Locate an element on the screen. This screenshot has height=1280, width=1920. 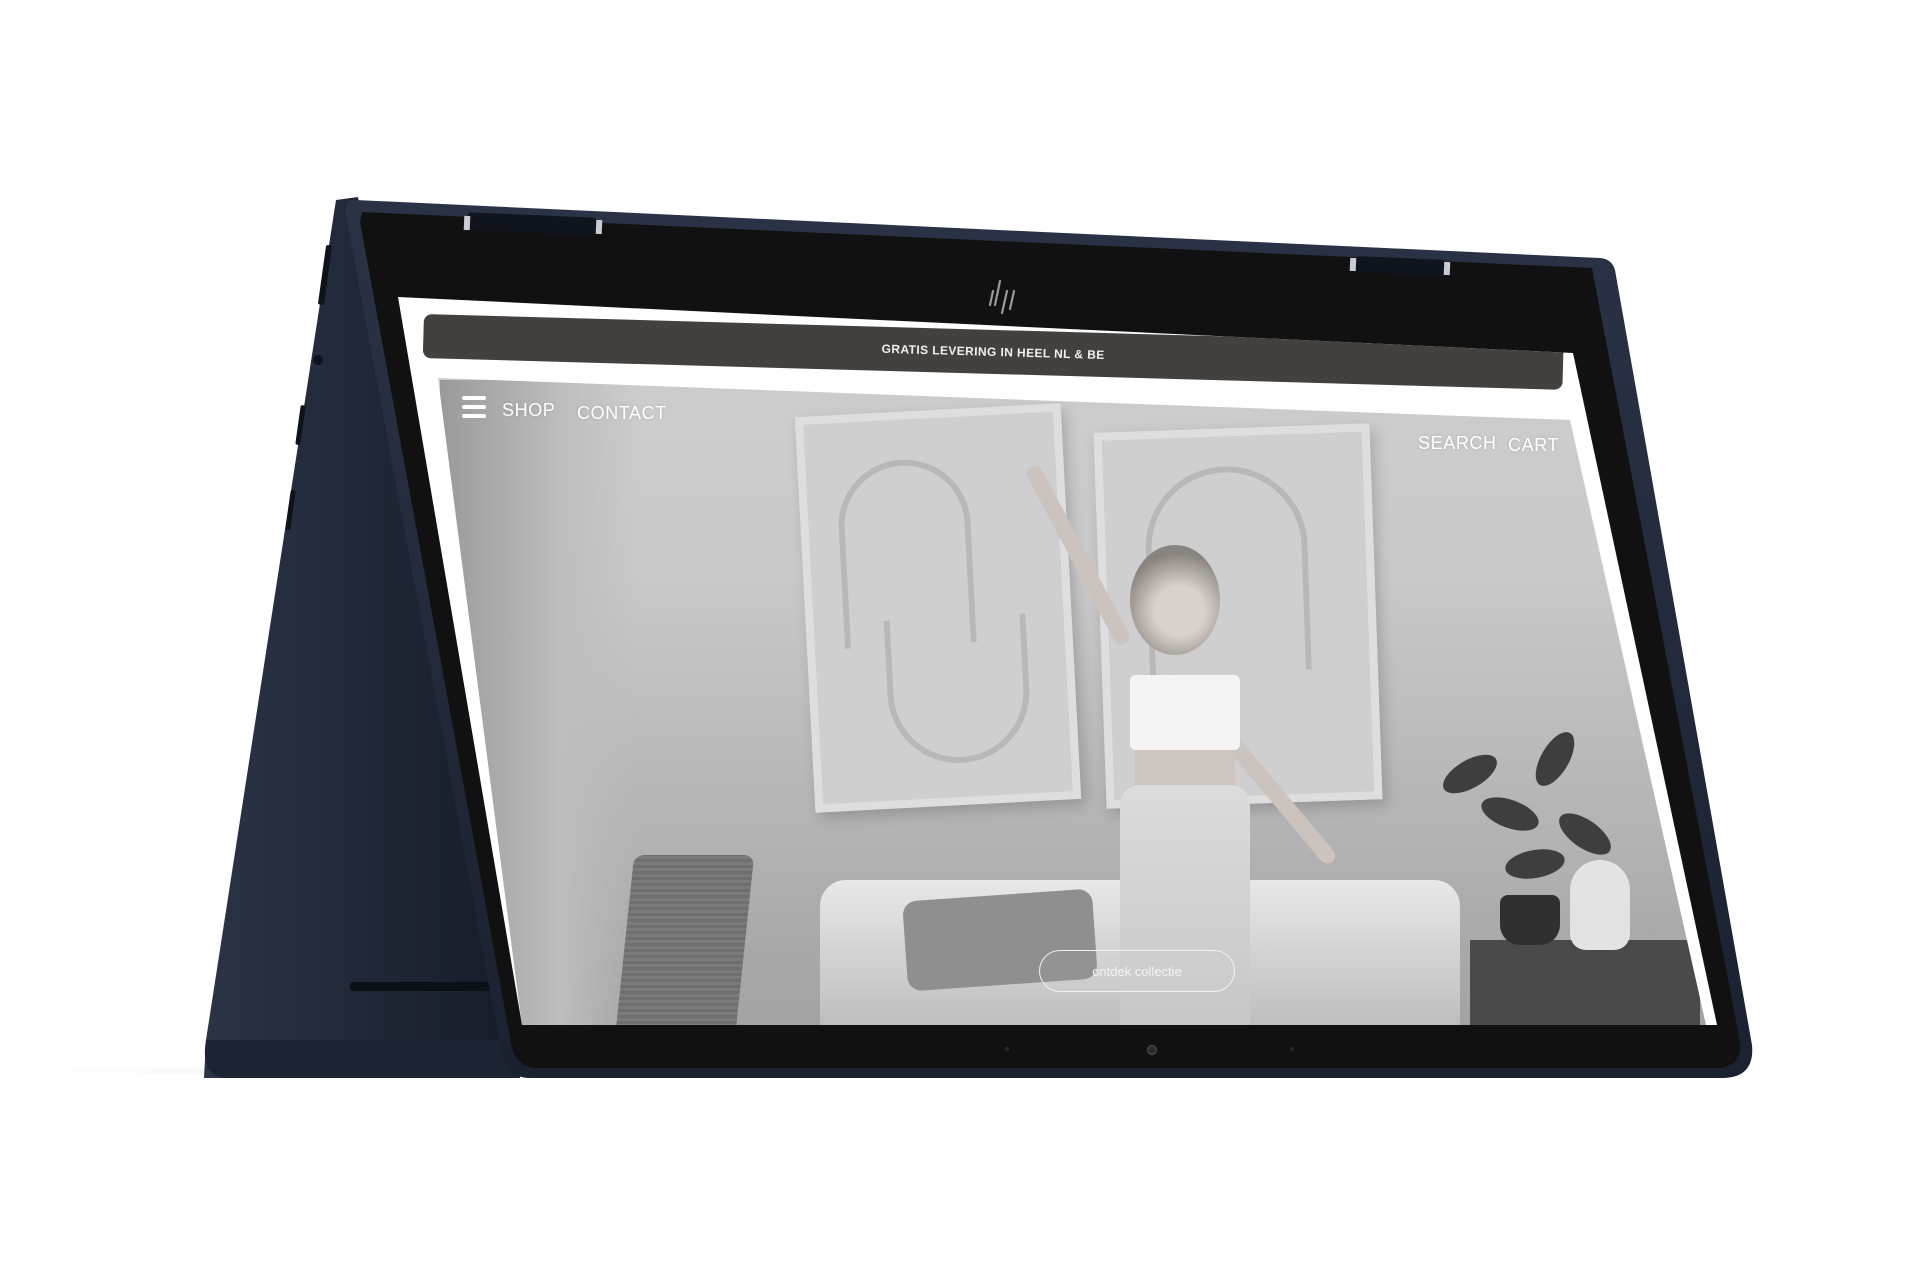
hero-side-table is located at coordinates (1585, 982).